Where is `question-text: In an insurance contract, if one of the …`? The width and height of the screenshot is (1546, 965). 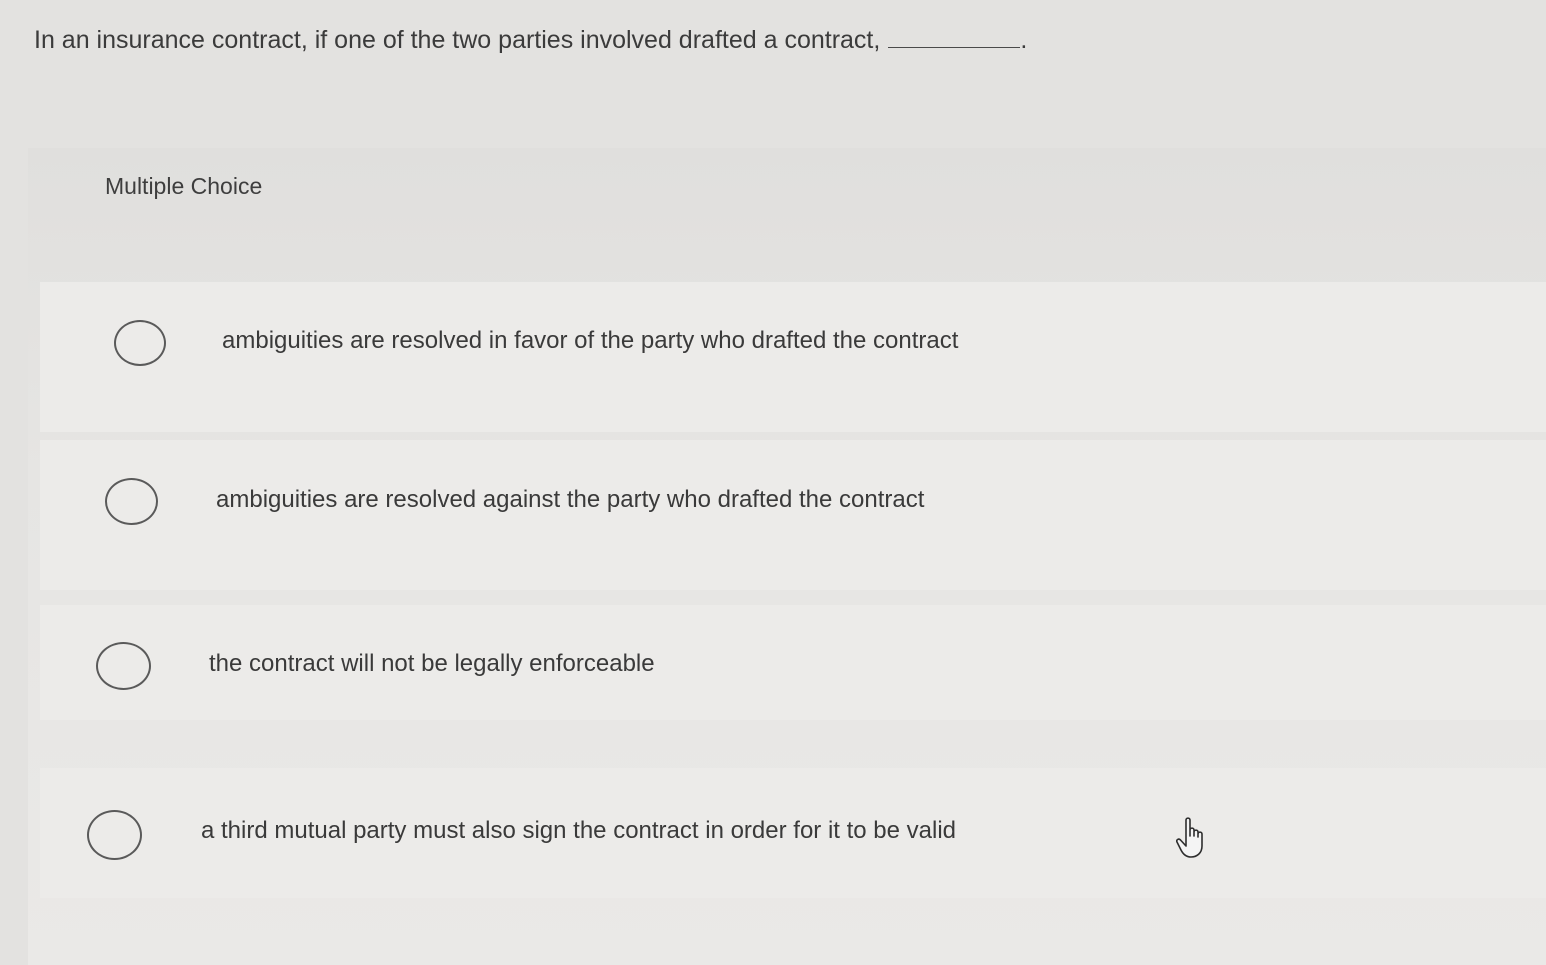 question-text: In an insurance contract, if one of the … is located at coordinates (530, 40).